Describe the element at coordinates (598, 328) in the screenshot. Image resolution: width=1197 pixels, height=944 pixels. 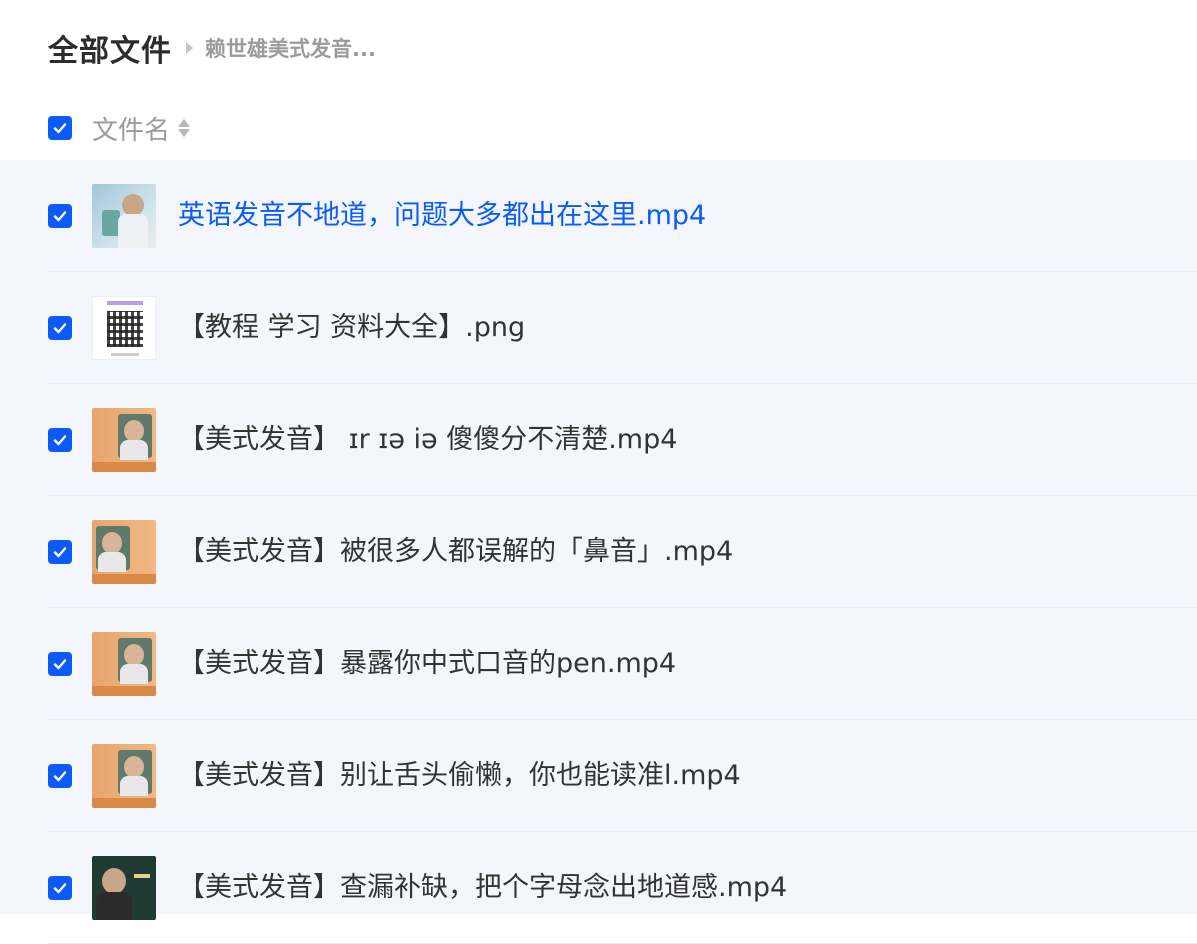
I see `file-row: 【教程 学习 资料大全】.png` at that location.